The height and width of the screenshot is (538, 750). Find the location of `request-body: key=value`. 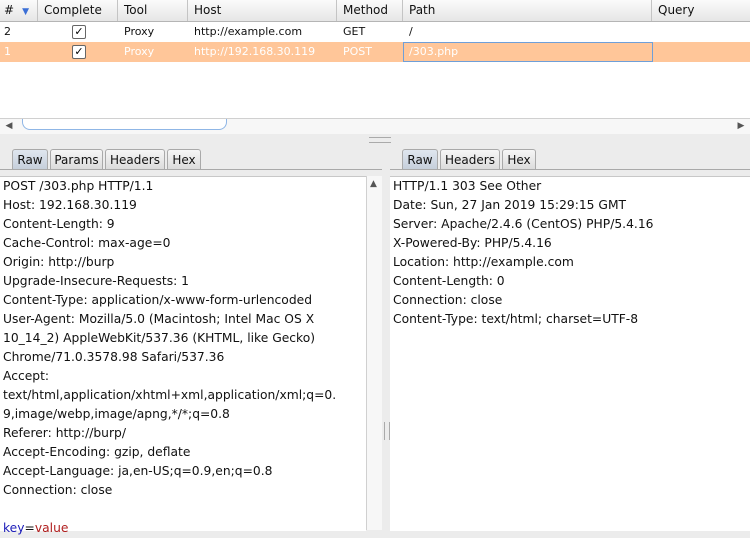

request-body: key=value is located at coordinates (183, 528).